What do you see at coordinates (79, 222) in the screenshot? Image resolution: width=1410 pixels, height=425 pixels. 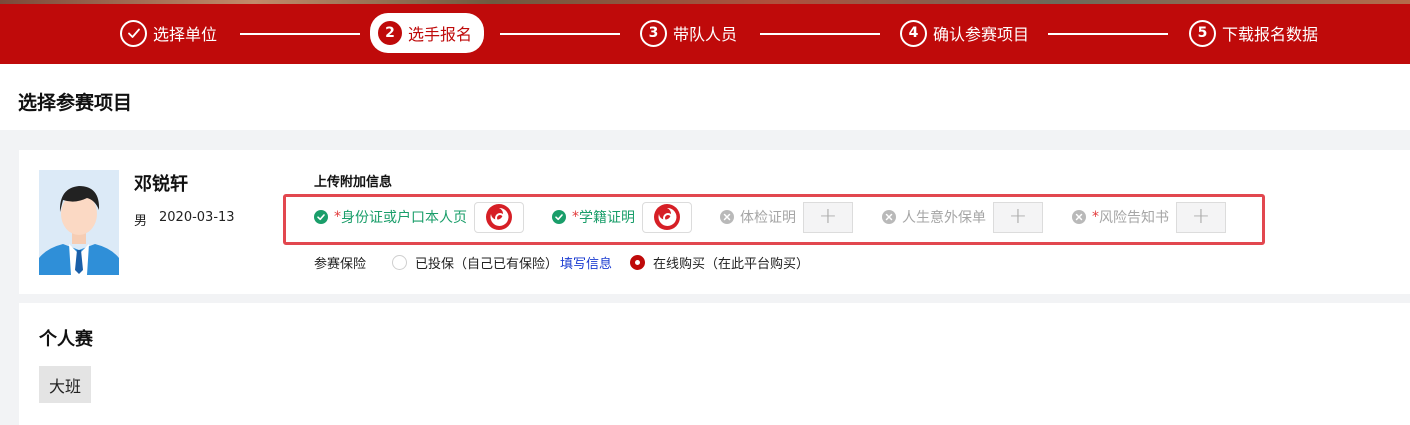 I see `person-avatar-icon` at bounding box center [79, 222].